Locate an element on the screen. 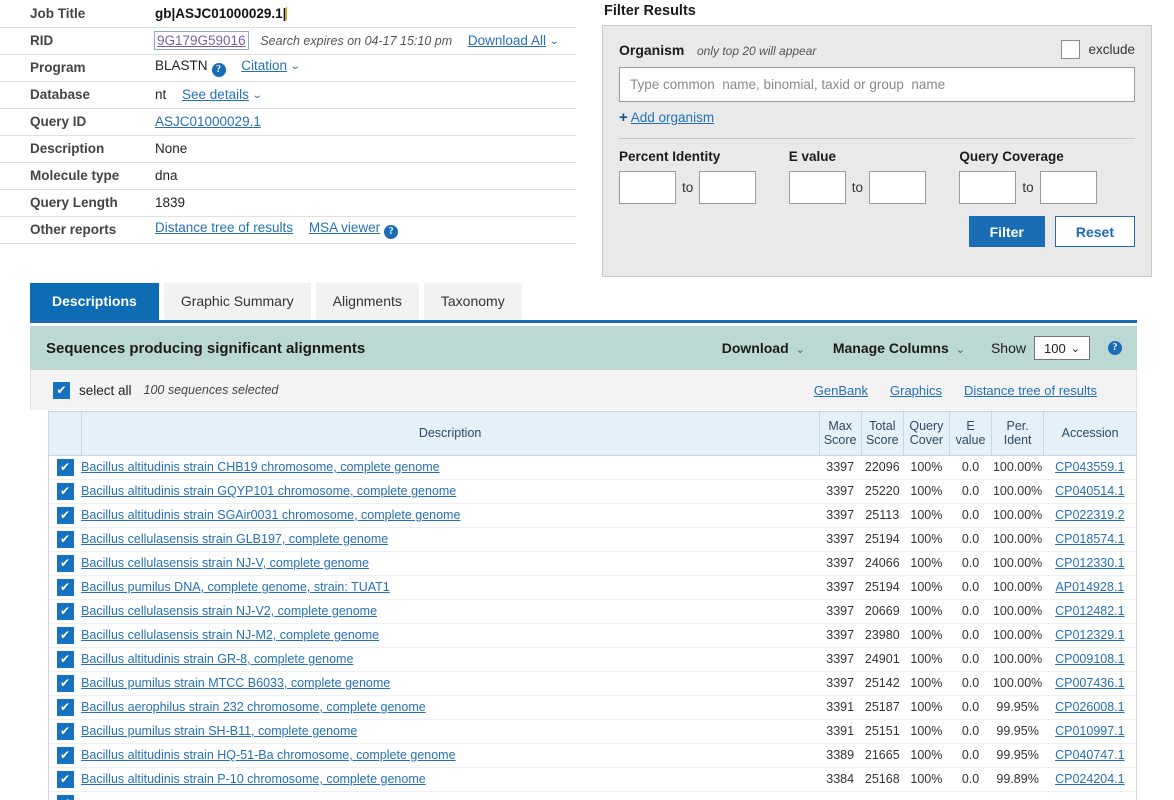 This screenshot has height=800, width=1174. row-accession-cell: CP043559.1 is located at coordinates (1089, 467).